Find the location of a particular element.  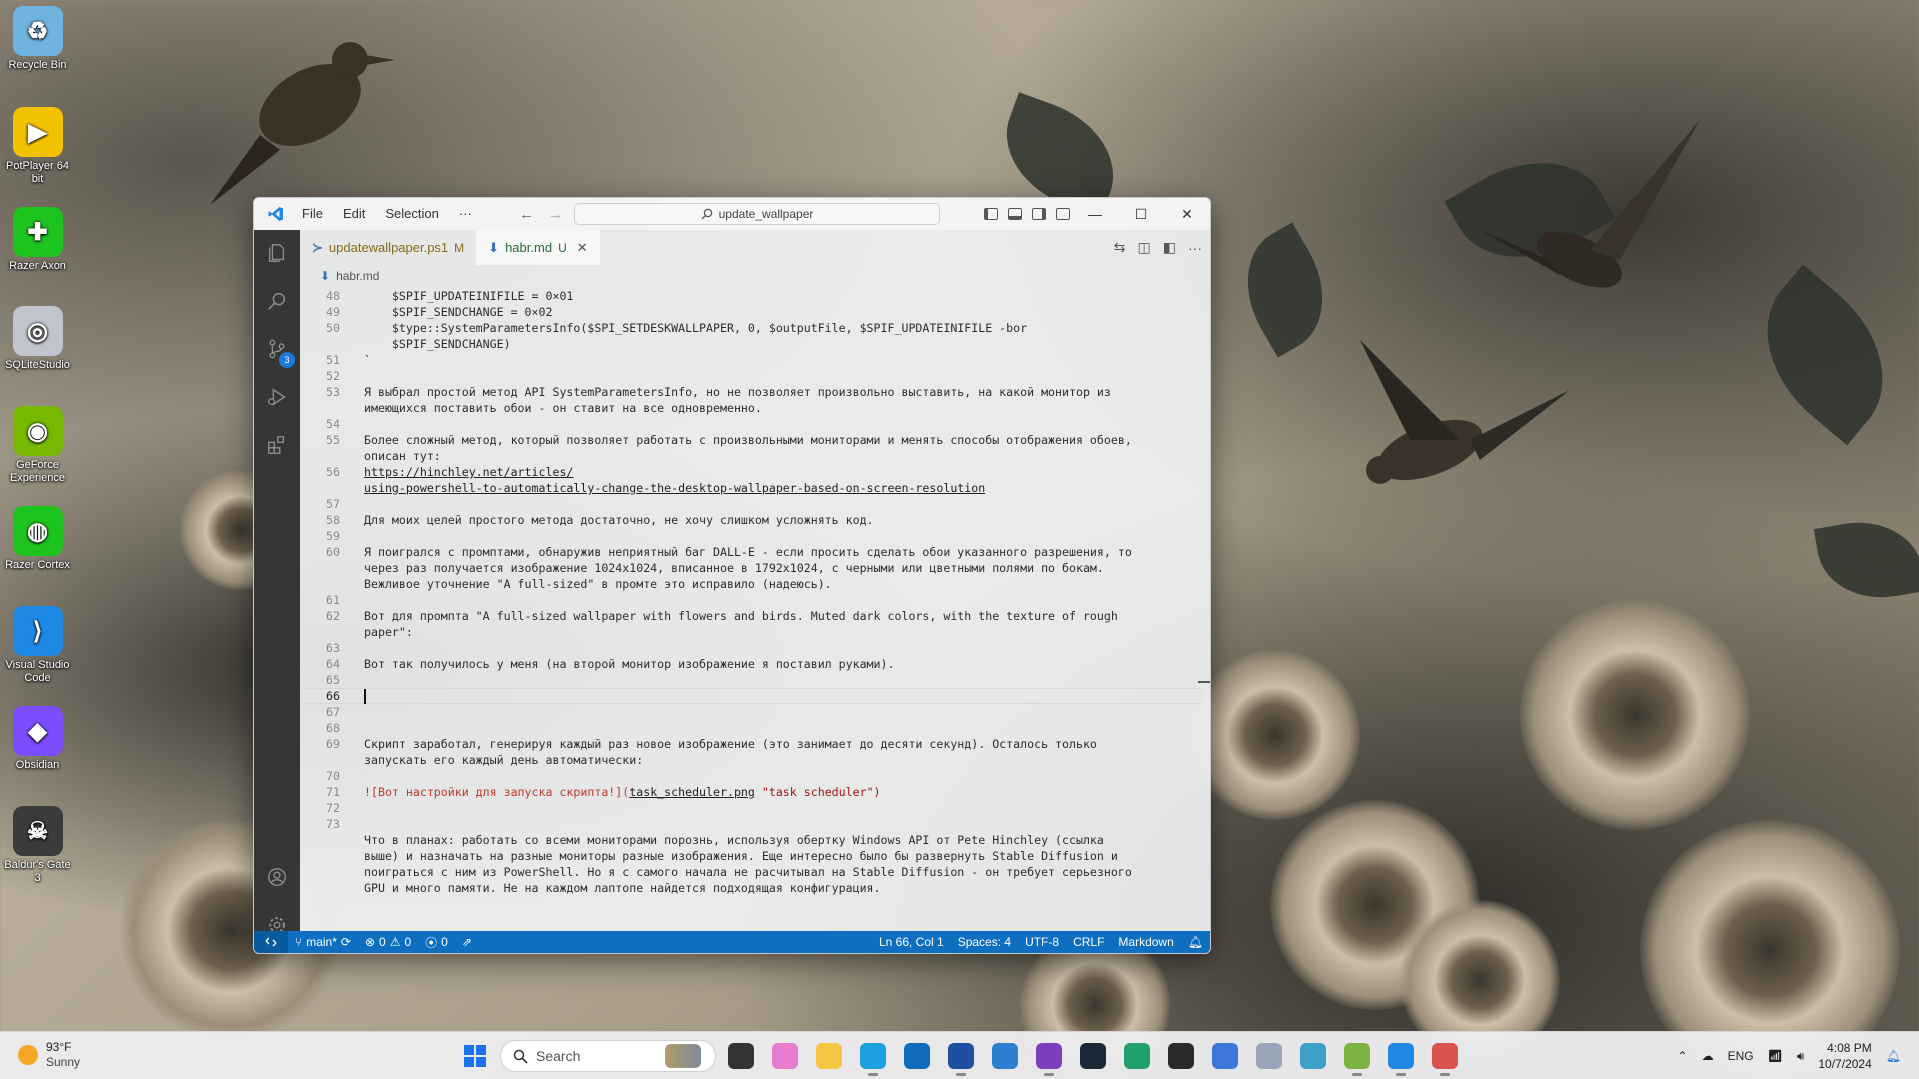

tab-updatewallpaper: ≻ updatewallpaper.ps1 M is located at coordinates (388, 247).